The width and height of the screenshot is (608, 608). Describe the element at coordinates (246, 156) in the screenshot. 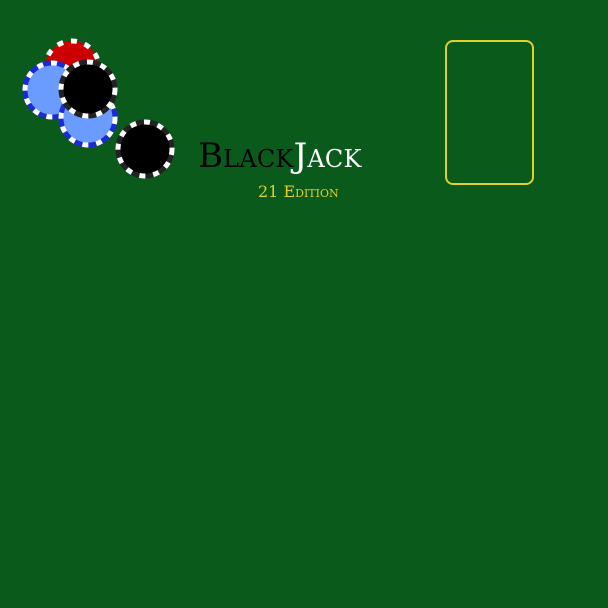

I see `title-part-black: Black` at that location.